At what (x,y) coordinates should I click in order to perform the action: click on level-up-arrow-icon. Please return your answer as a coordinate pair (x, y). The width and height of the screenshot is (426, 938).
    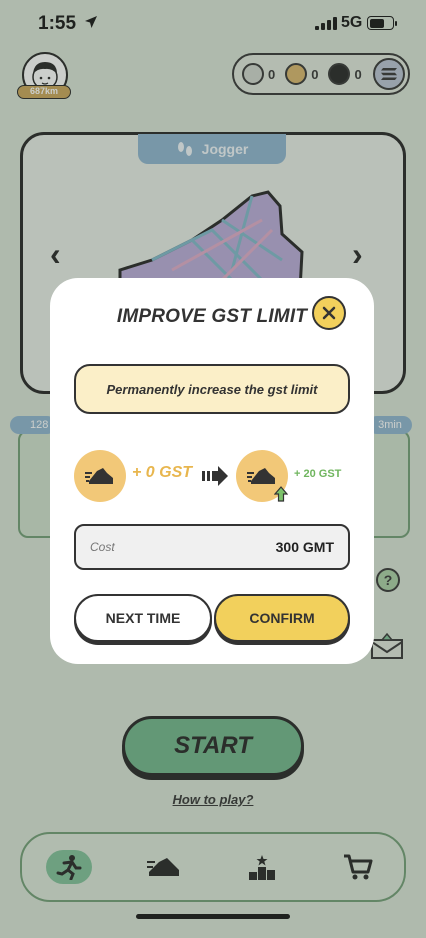
    Looking at the image, I should click on (281, 494).